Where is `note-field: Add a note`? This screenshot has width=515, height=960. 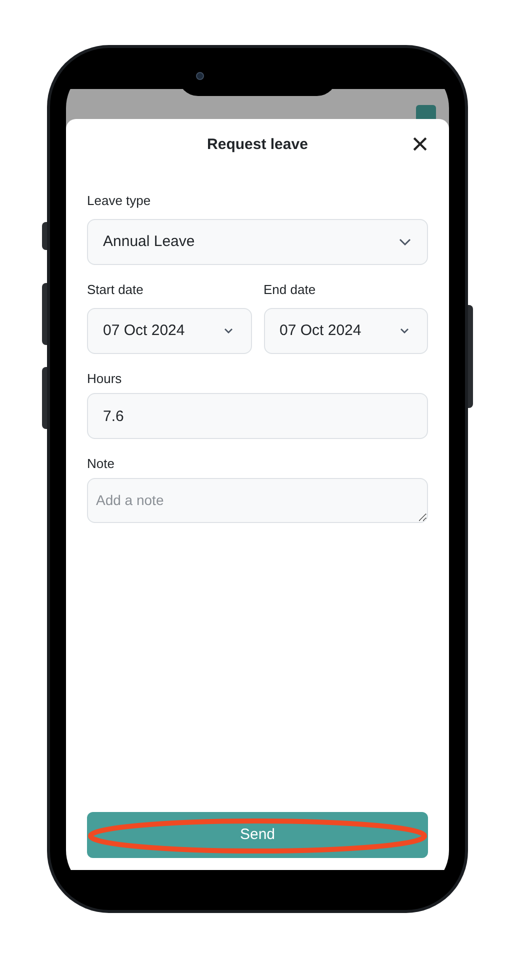 note-field: Add a note is located at coordinates (257, 500).